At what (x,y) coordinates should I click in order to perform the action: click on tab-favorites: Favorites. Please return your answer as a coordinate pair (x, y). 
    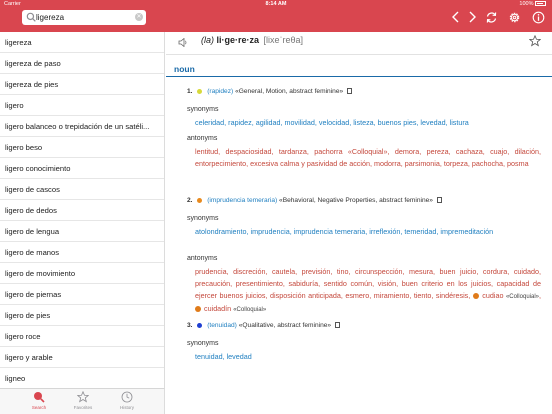
    Looking at the image, I should click on (83, 400).